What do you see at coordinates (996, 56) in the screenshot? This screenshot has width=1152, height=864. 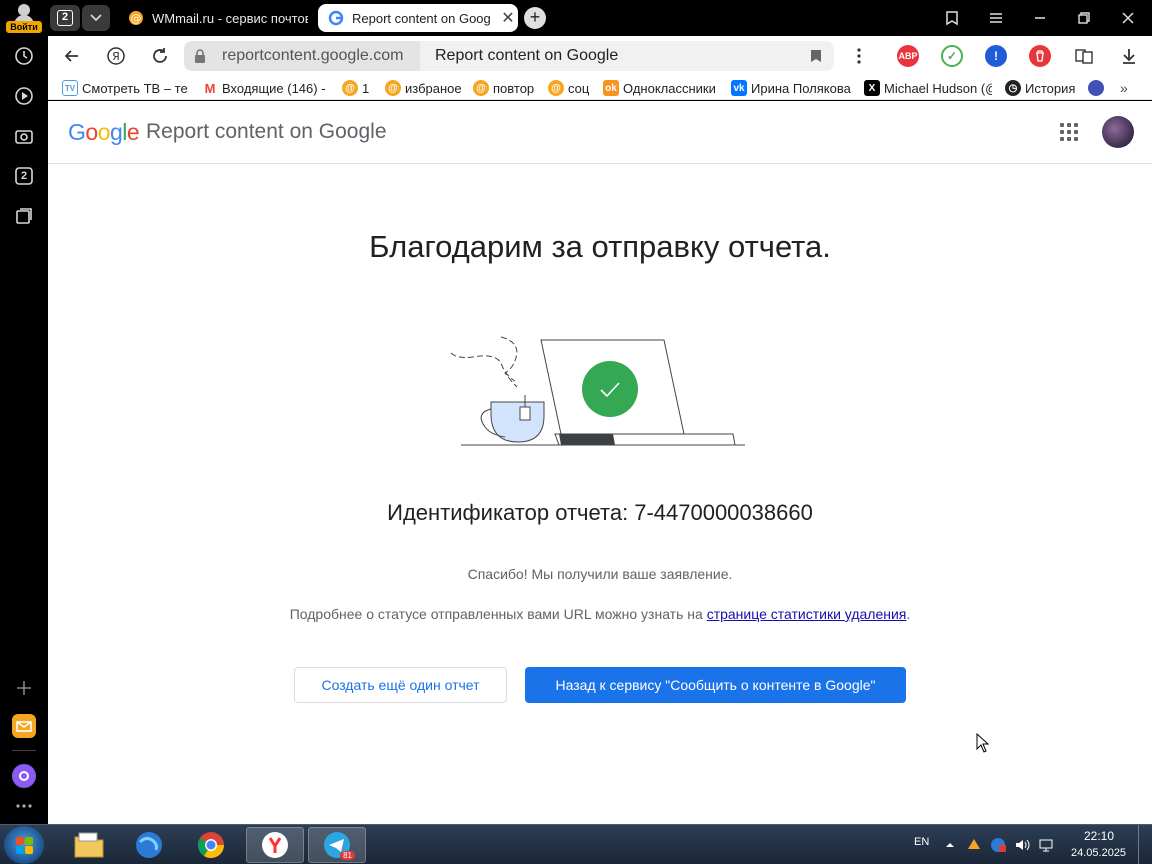 I see `security-extension-icon: !` at bounding box center [996, 56].